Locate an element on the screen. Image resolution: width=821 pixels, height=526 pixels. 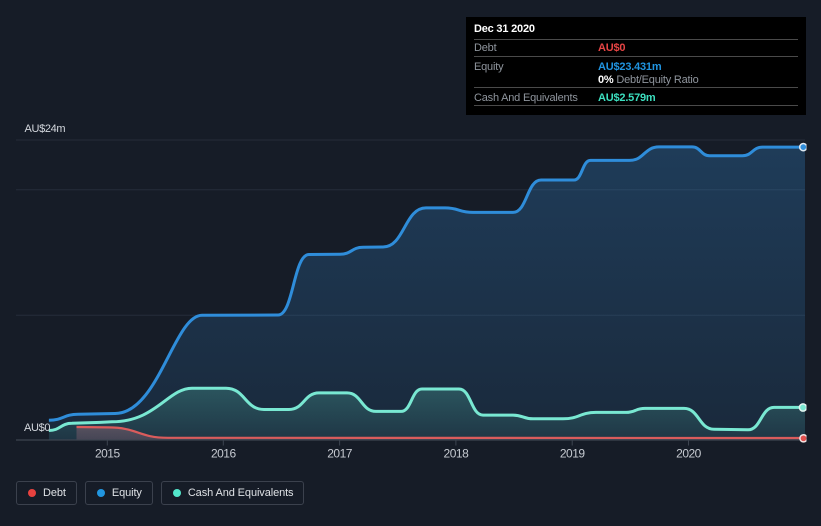
svg-text: 2020 is located at coordinates (689, 454).